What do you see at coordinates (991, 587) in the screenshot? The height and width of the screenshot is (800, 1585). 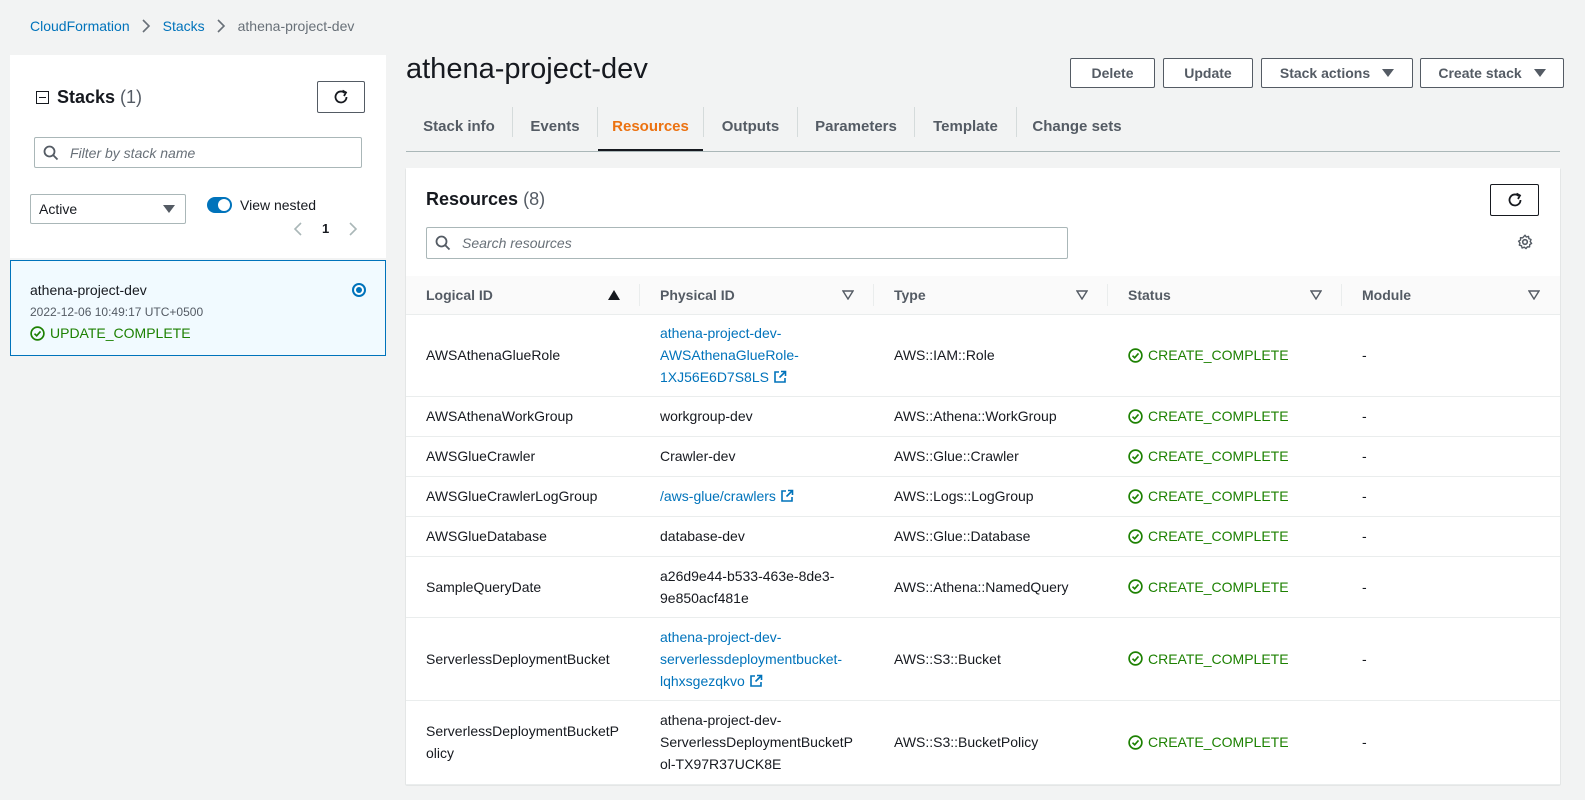 I see `type-cell: AWS::Athena::NamedQuery` at bounding box center [991, 587].